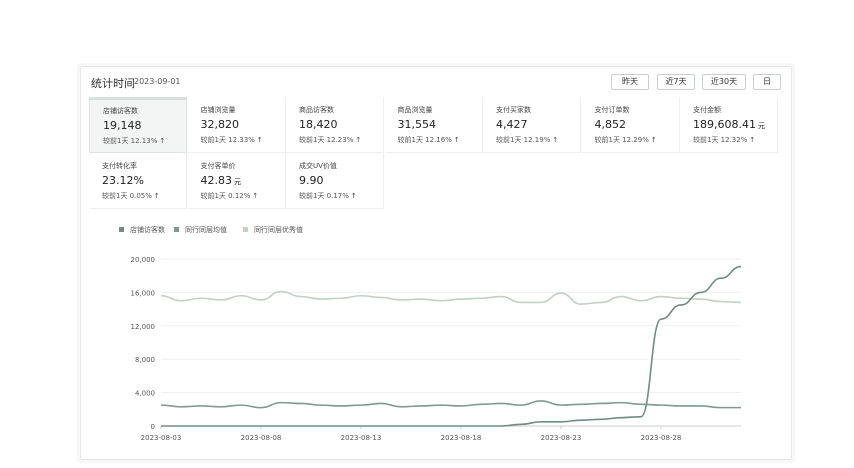 This screenshot has width=854, height=468. I want to click on y-tick-label: 4,000, so click(145, 394).